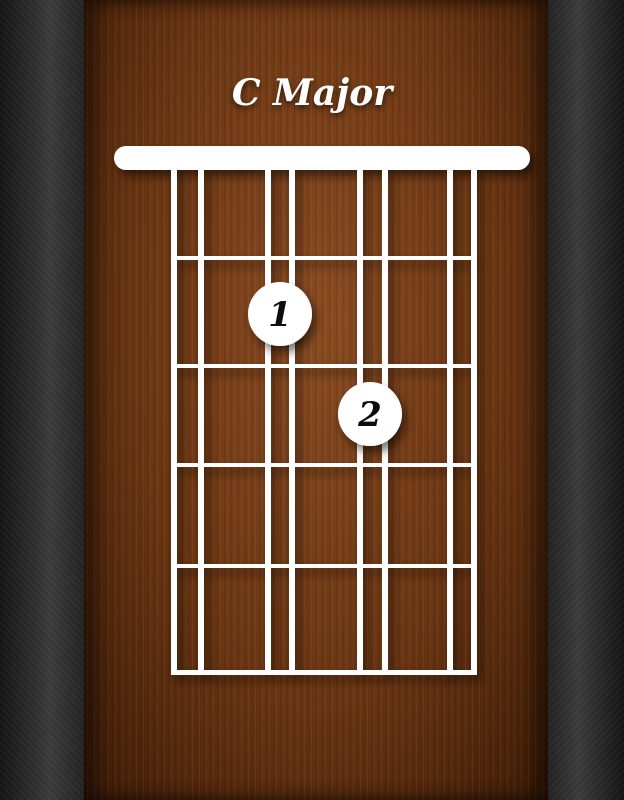  I want to click on bottom-line, so click(324, 672).